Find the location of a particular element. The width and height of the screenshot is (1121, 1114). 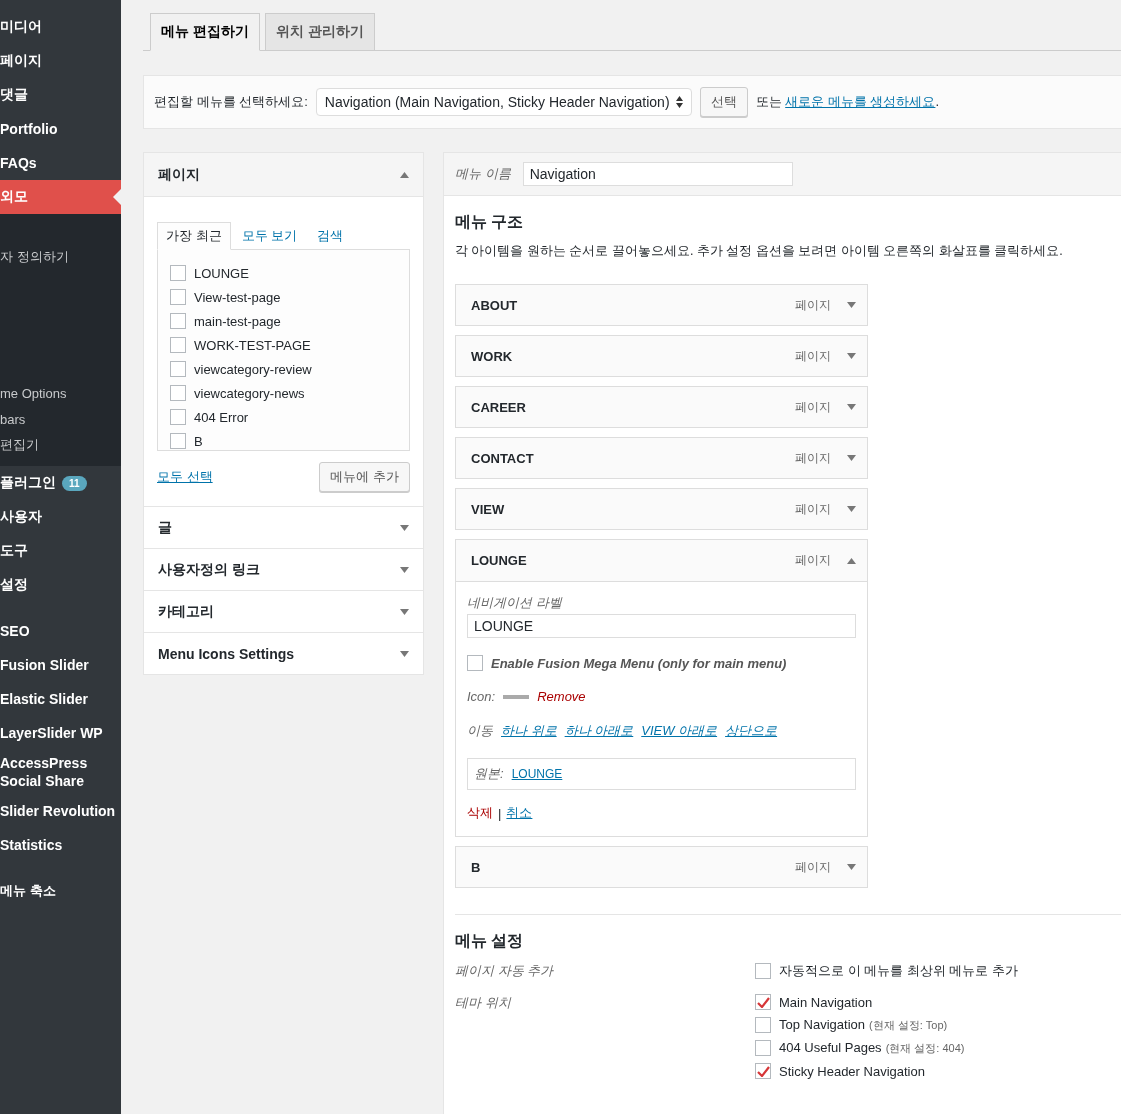

sidebar-item: 페이지 is located at coordinates (60, 61).